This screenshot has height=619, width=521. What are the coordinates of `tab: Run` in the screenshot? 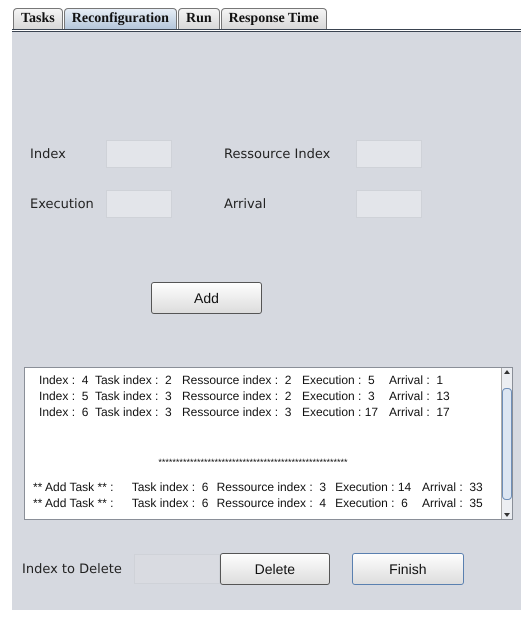 It's located at (199, 18).